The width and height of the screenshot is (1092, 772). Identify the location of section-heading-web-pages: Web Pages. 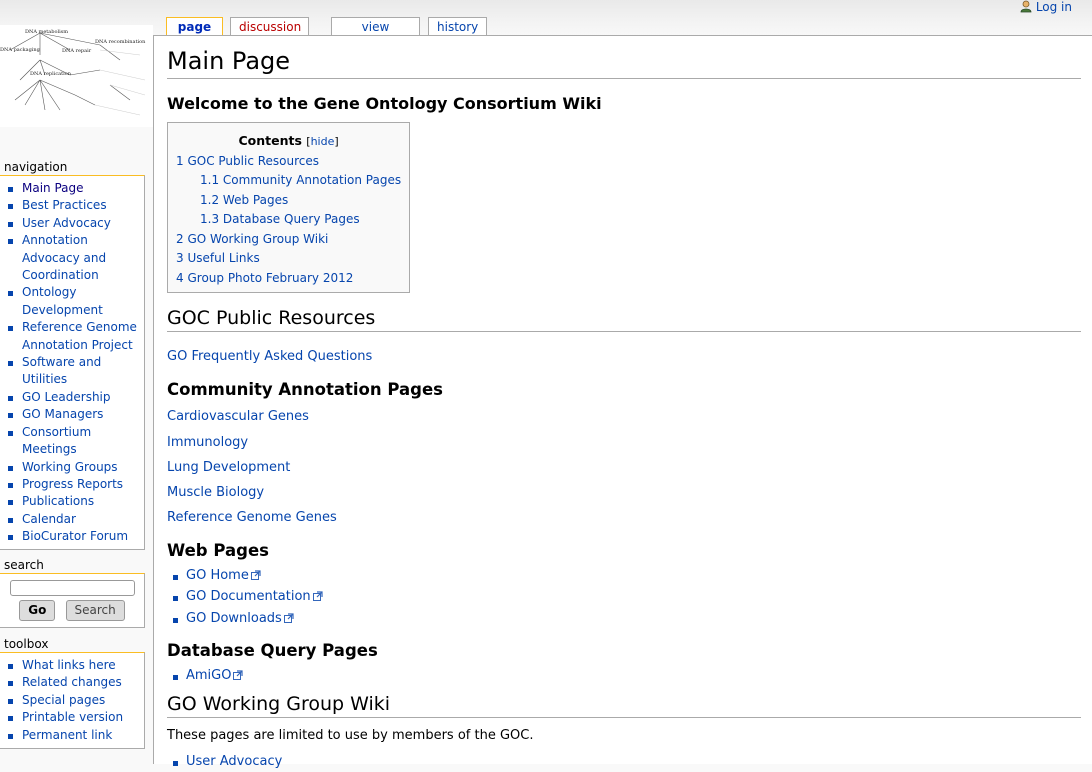
(218, 551).